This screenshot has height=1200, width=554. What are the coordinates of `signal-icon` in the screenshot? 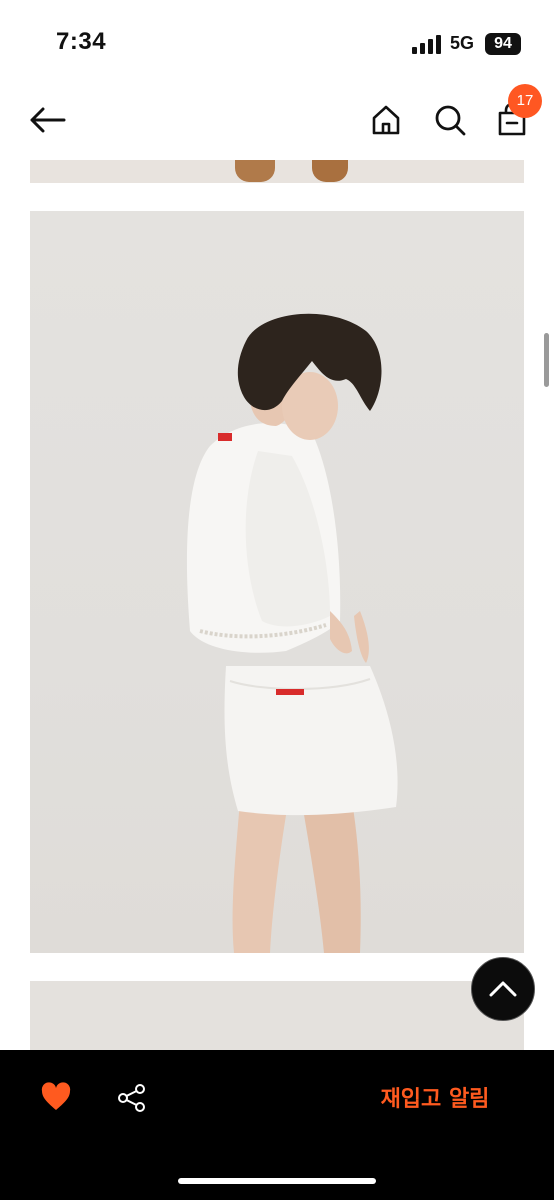 It's located at (427, 44).